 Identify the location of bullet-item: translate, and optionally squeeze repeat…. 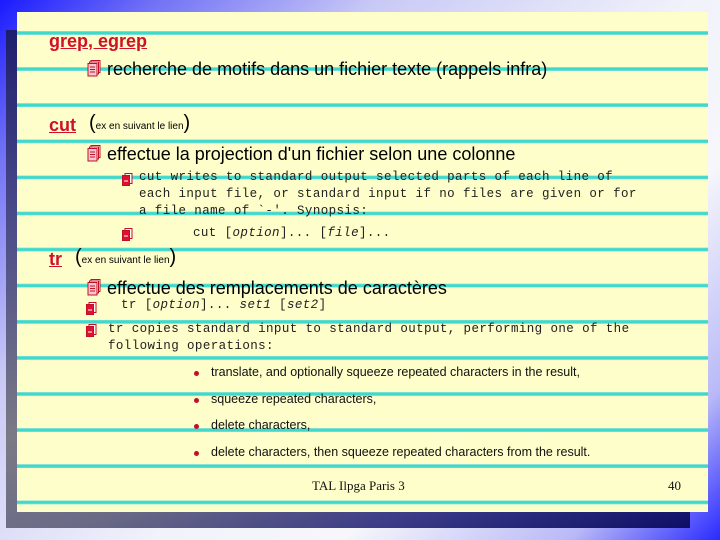
(395, 372).